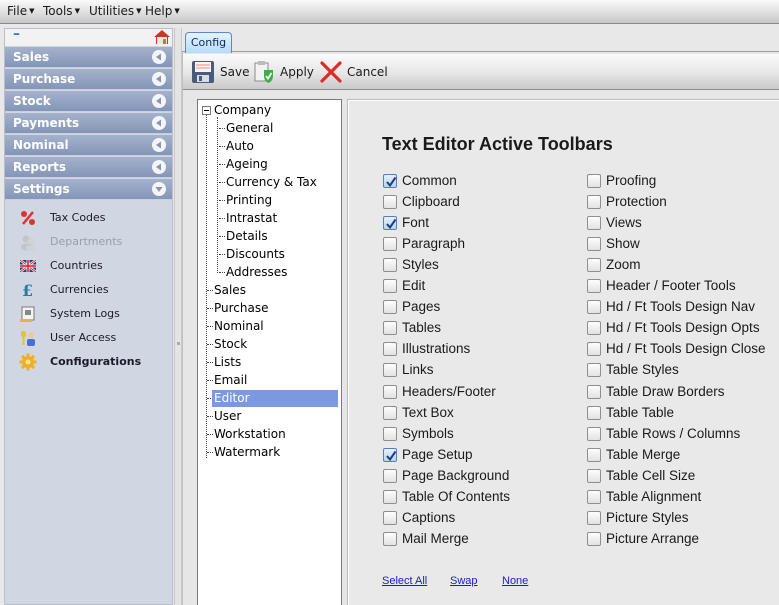 The width and height of the screenshot is (779, 605). What do you see at coordinates (241, 308) in the screenshot?
I see `tree-node: Purchase` at bounding box center [241, 308].